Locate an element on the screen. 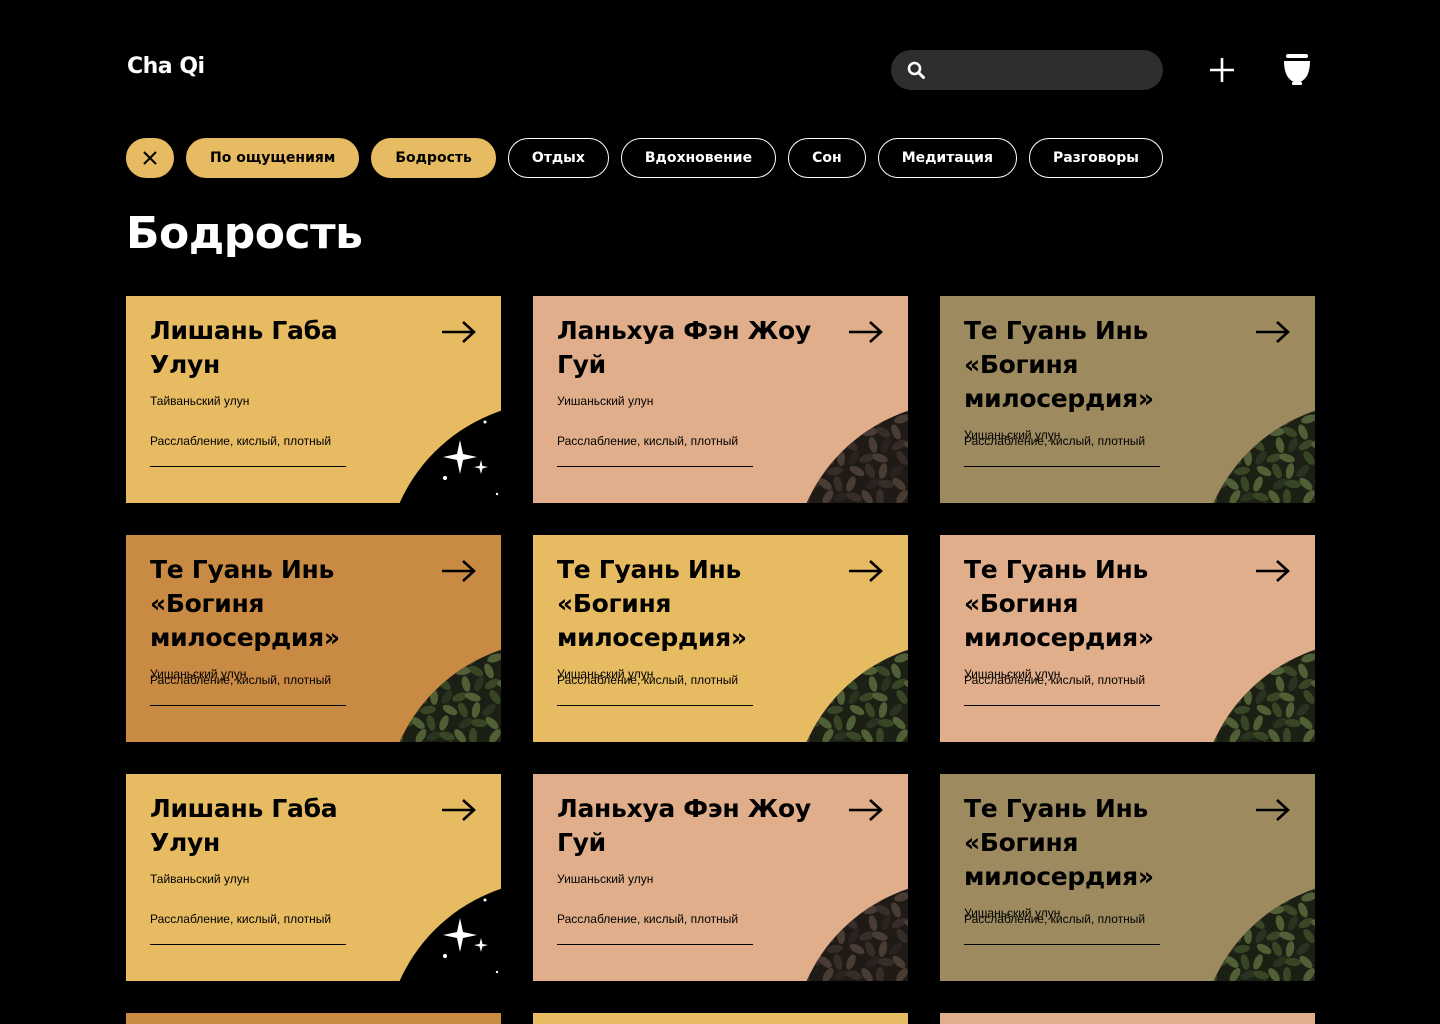 The width and height of the screenshot is (1440, 1024). filter-chip: По ощущениям is located at coordinates (273, 158).